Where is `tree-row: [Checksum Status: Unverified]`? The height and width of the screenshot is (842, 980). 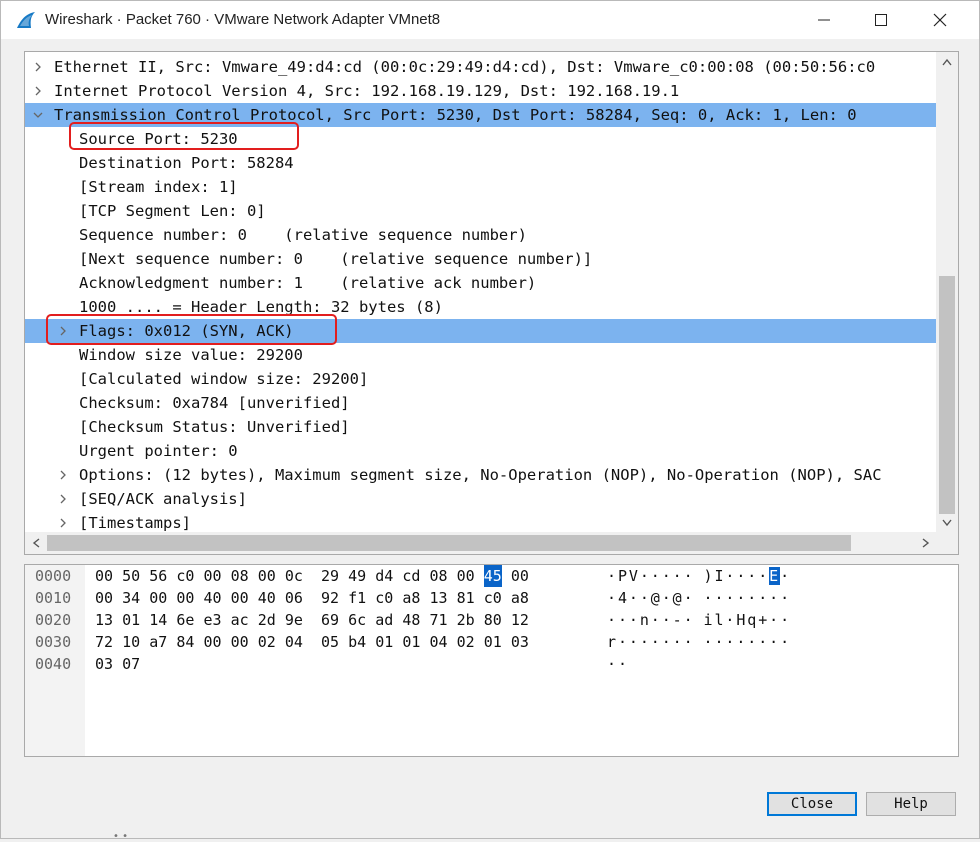
tree-row: [Checksum Status: Unverified] is located at coordinates (481, 427).